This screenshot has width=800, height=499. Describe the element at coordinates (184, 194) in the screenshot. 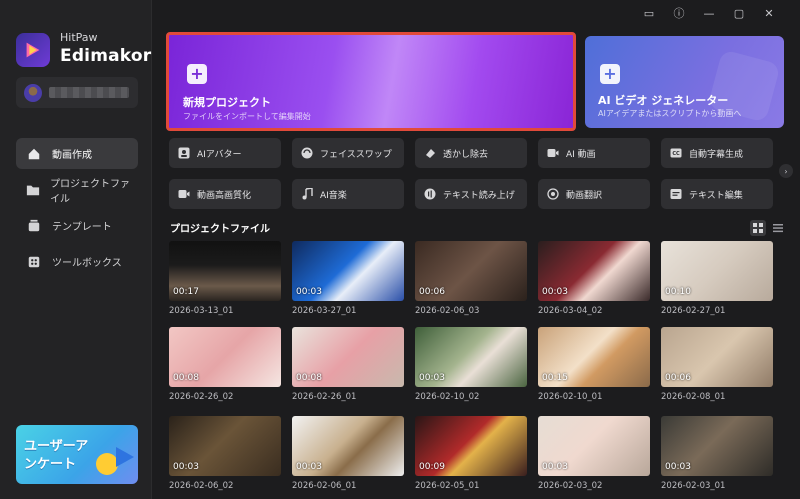

I see `enhance-icon` at that location.